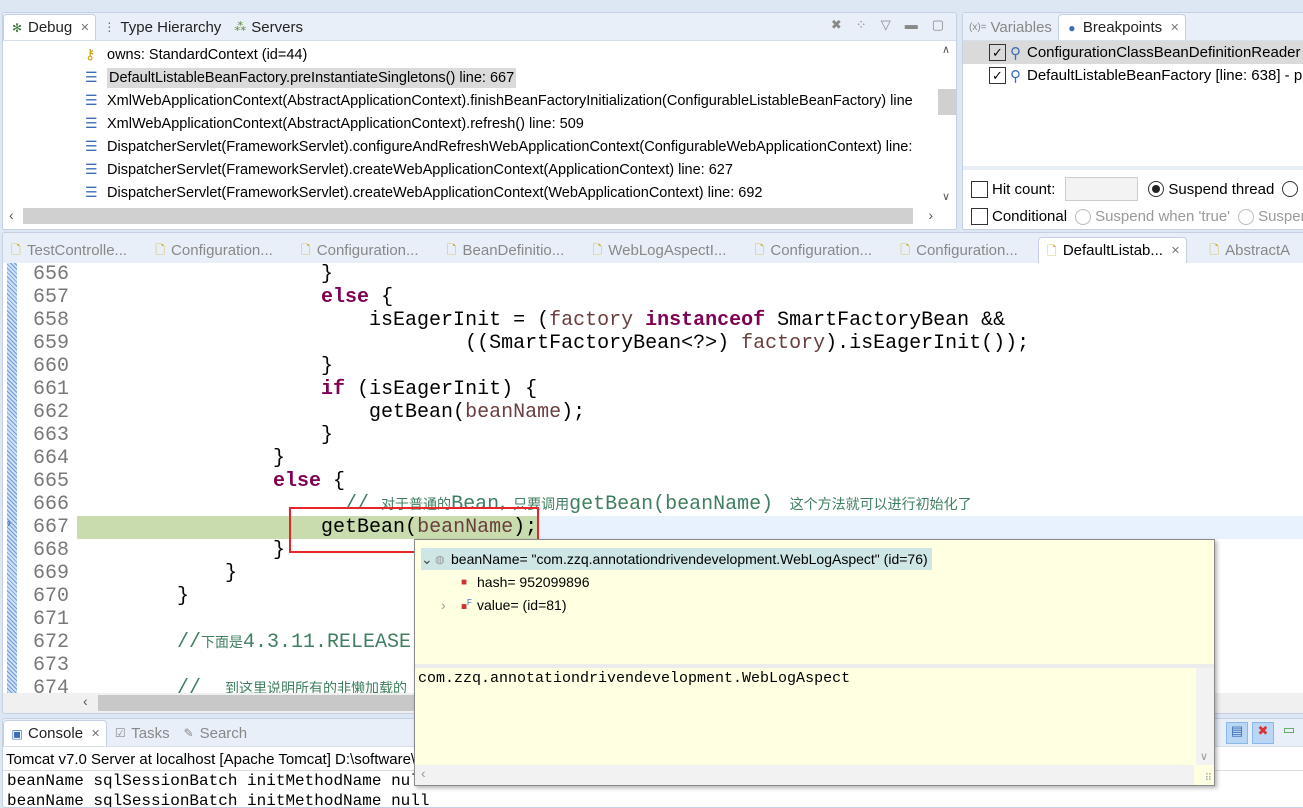 Image resolution: width=1303 pixels, height=808 pixels. What do you see at coordinates (50, 27) in the screenshot?
I see `tab-debug: ✻ Debug ✕` at bounding box center [50, 27].